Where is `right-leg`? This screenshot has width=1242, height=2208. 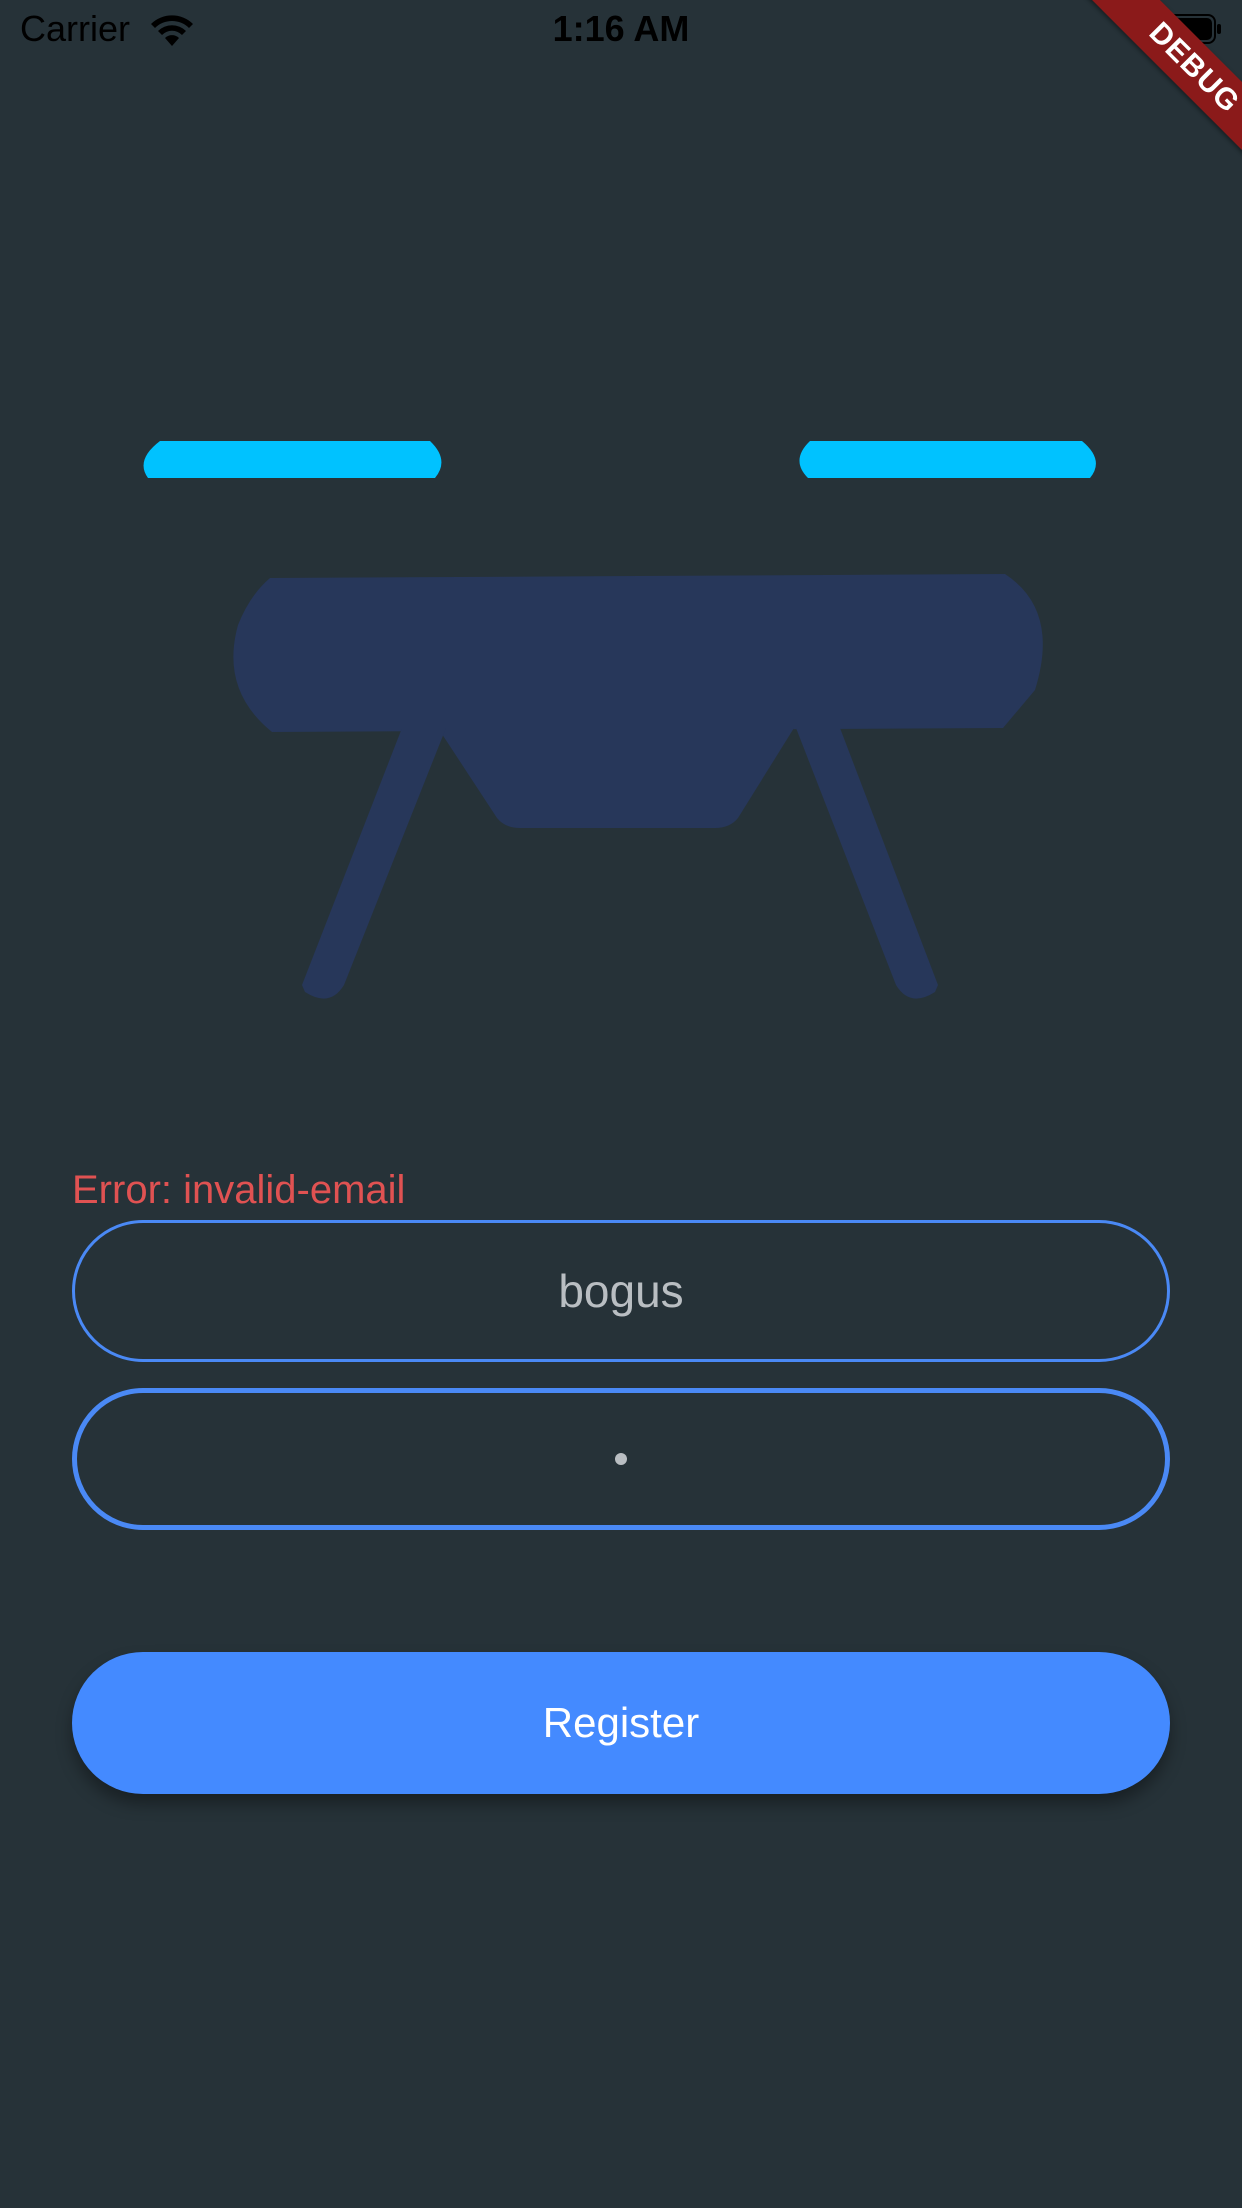 right-leg is located at coordinates (867, 863).